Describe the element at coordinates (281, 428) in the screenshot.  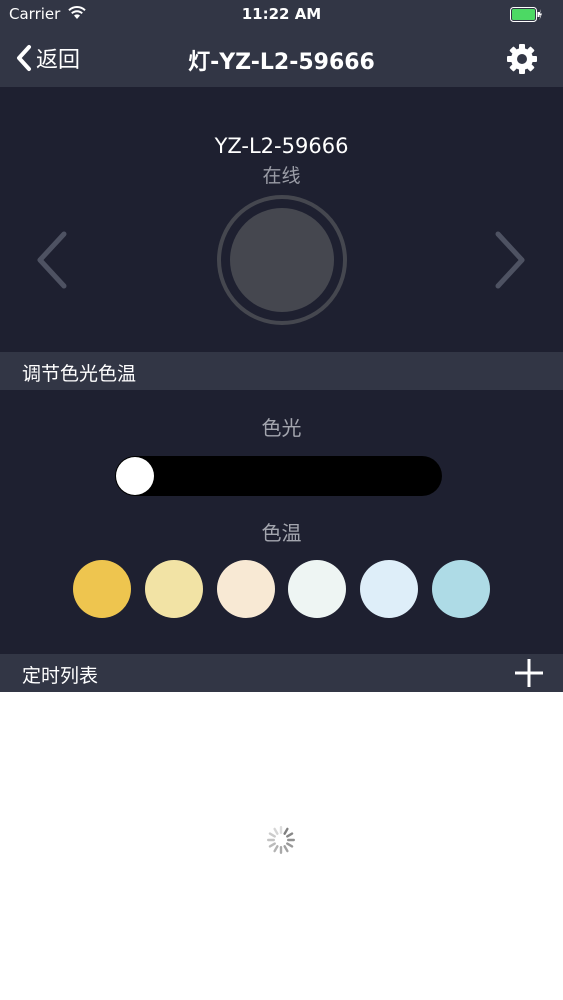
I see `light-label: 色光` at that location.